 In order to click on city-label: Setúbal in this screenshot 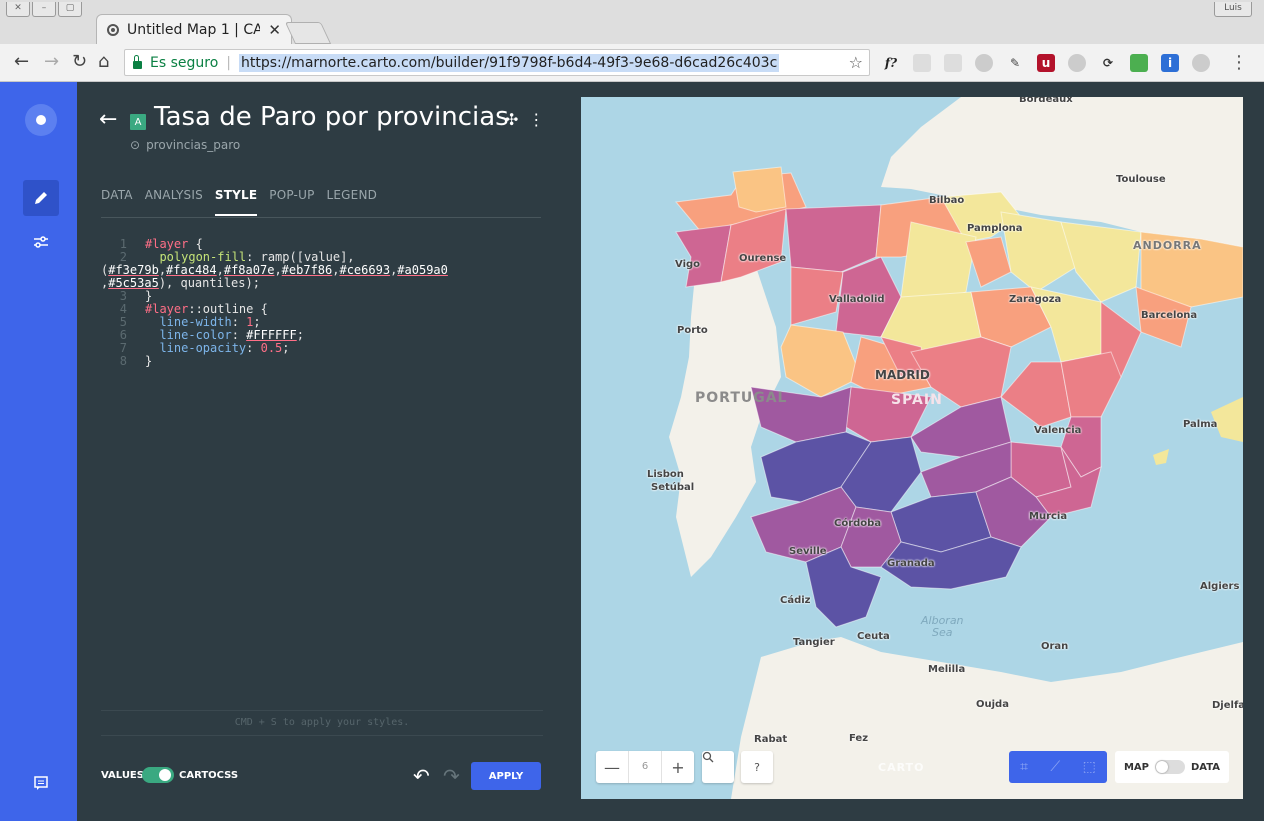, I will do `click(673, 487)`.